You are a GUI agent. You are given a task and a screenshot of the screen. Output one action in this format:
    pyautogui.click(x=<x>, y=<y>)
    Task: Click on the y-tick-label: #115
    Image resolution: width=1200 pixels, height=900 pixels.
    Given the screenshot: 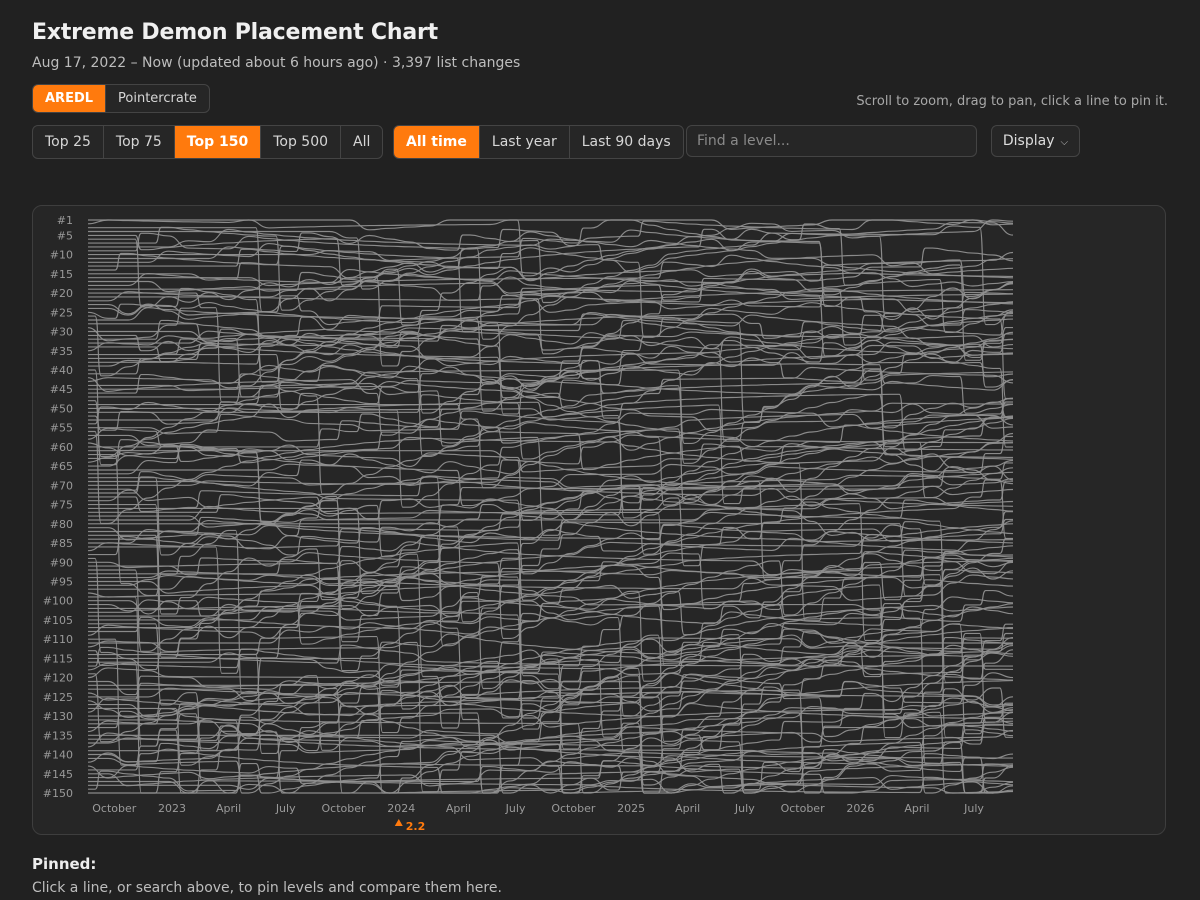 What is the action you would take?
    pyautogui.click(x=58, y=658)
    